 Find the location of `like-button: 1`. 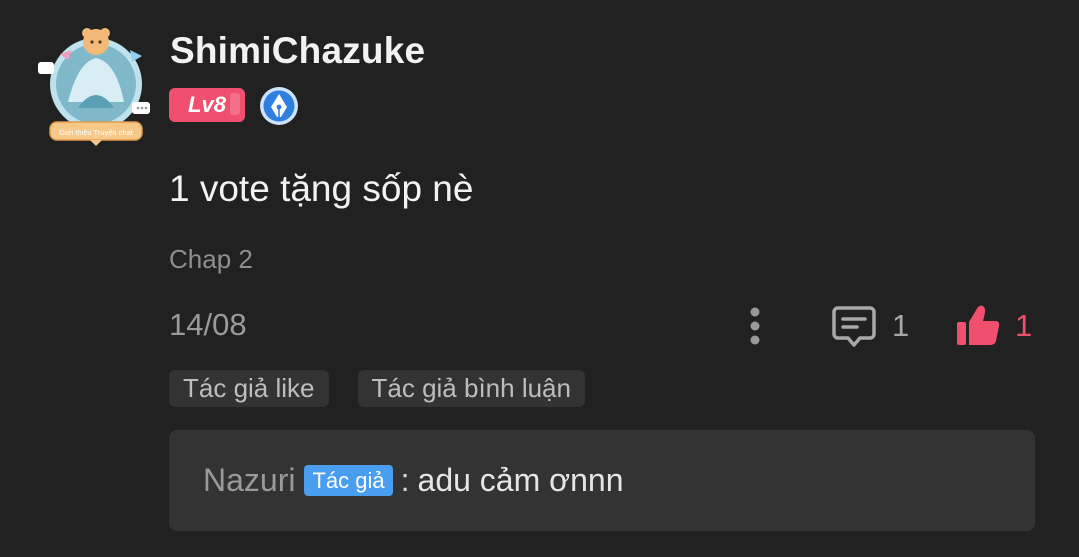

like-button: 1 is located at coordinates (993, 326).